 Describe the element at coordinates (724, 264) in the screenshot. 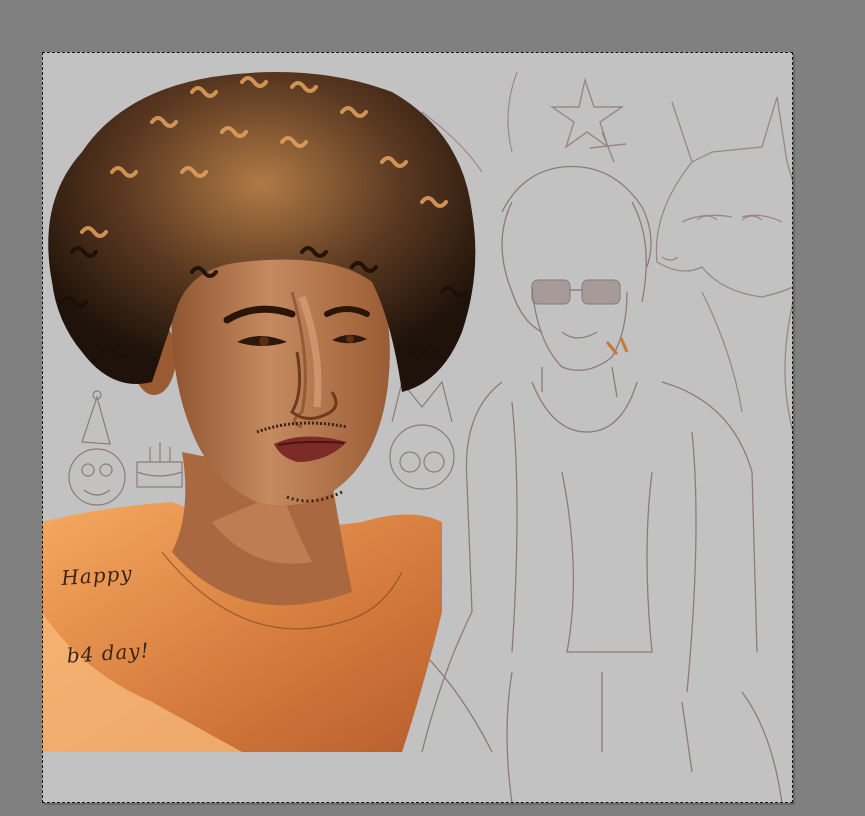

I see `fox-sketch` at that location.